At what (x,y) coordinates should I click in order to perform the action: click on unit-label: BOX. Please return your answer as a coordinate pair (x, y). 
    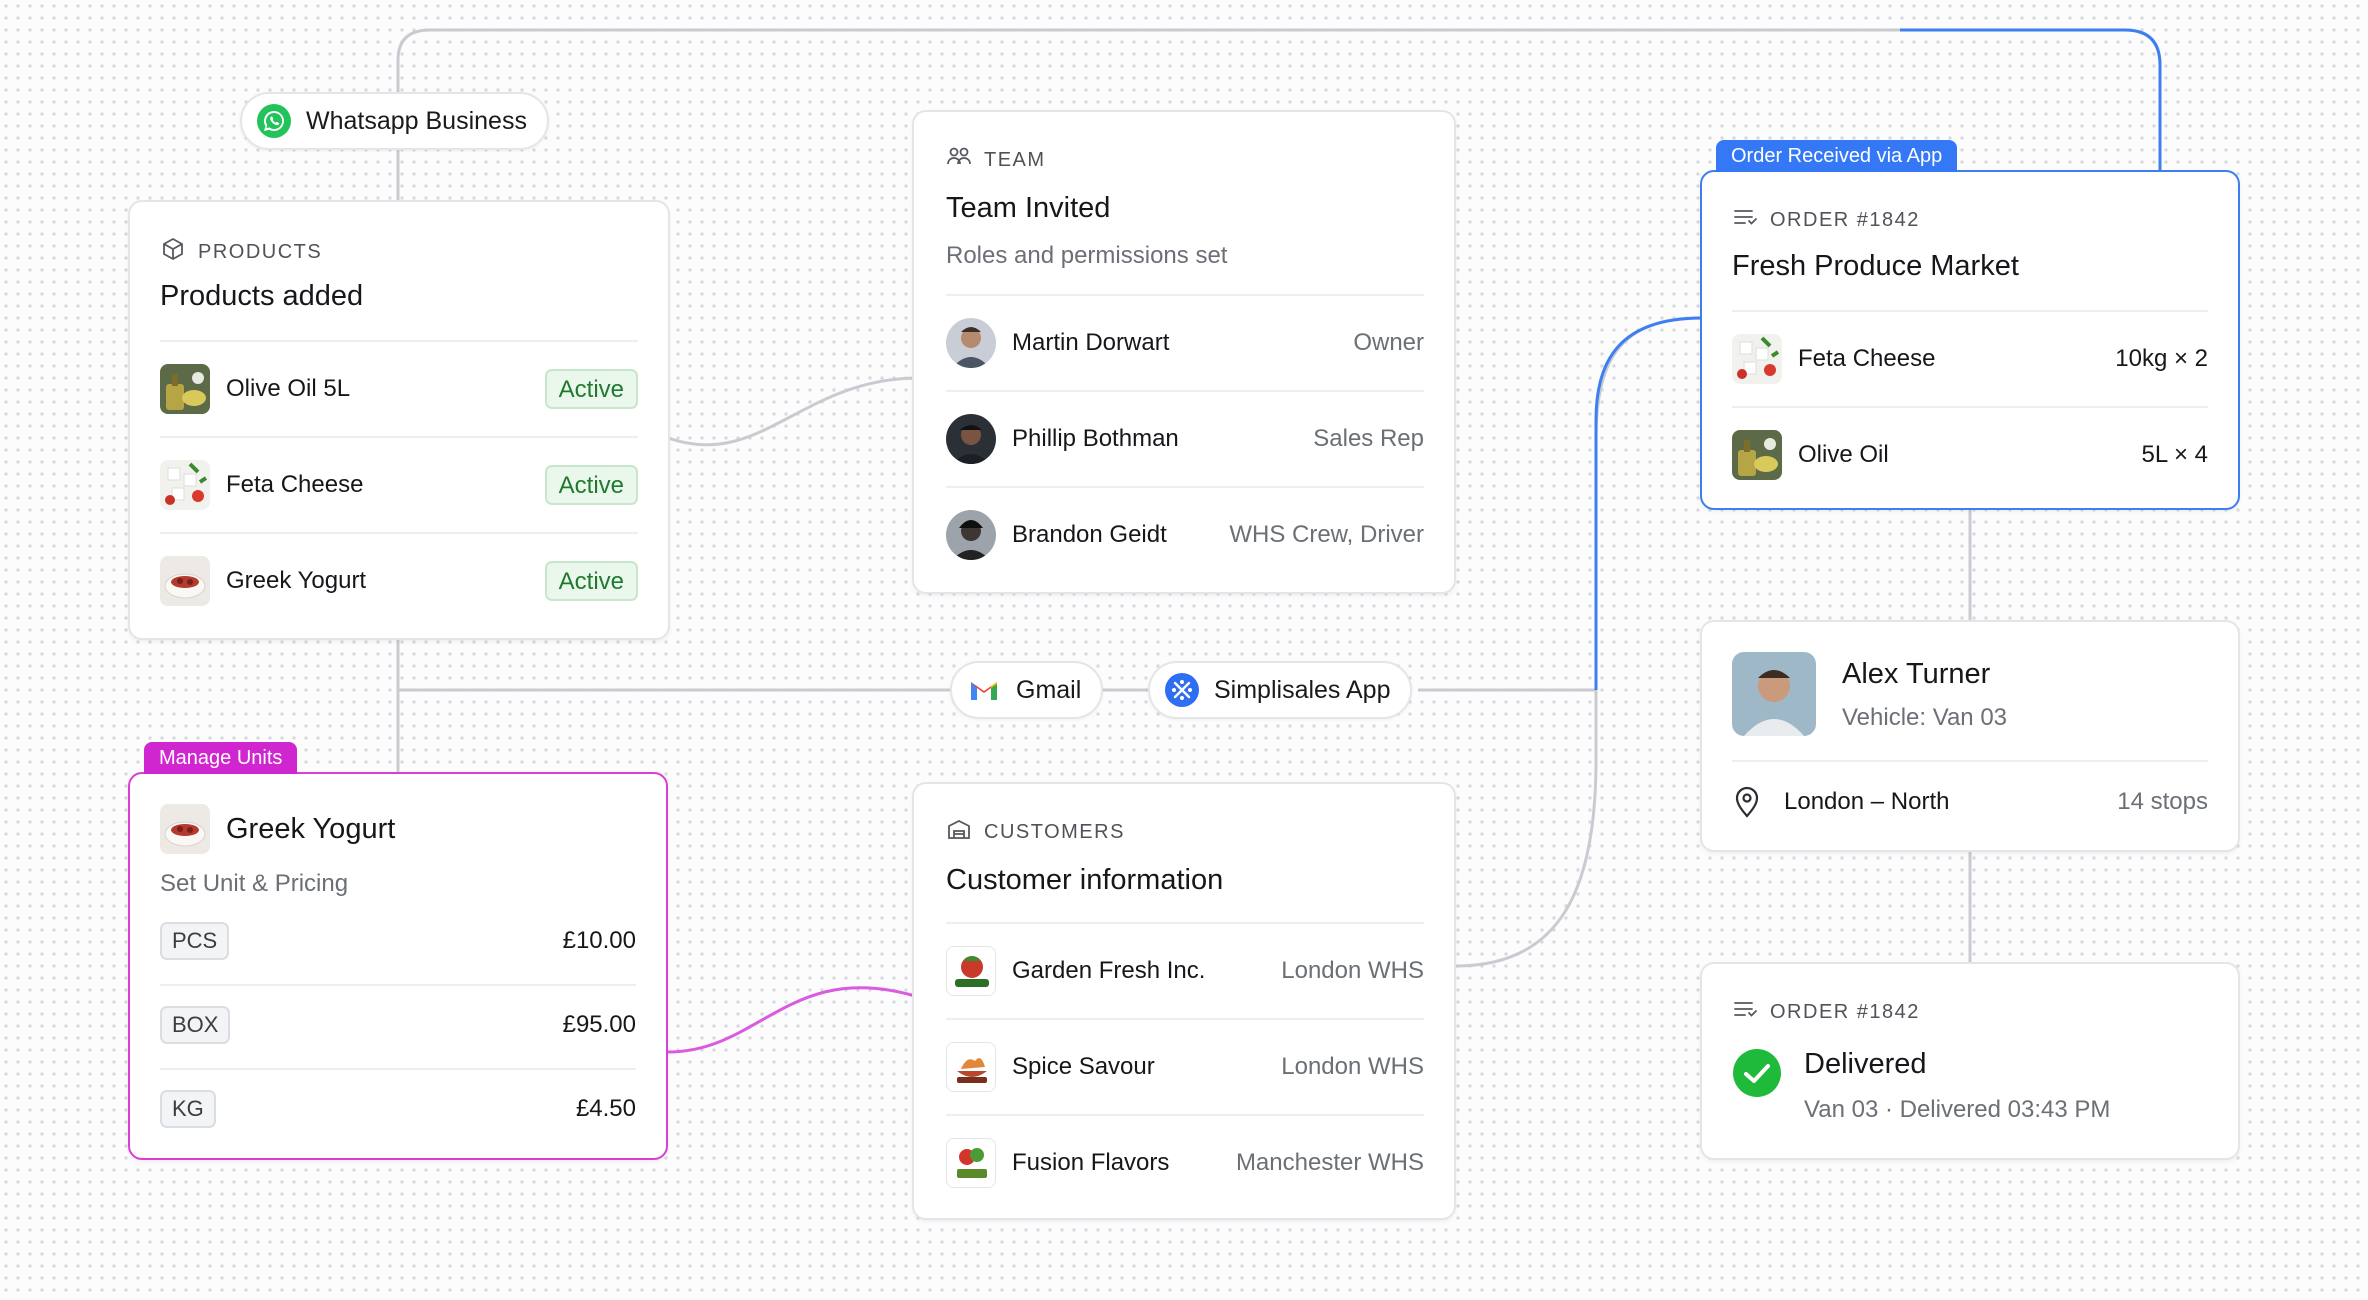
    Looking at the image, I should click on (195, 1025).